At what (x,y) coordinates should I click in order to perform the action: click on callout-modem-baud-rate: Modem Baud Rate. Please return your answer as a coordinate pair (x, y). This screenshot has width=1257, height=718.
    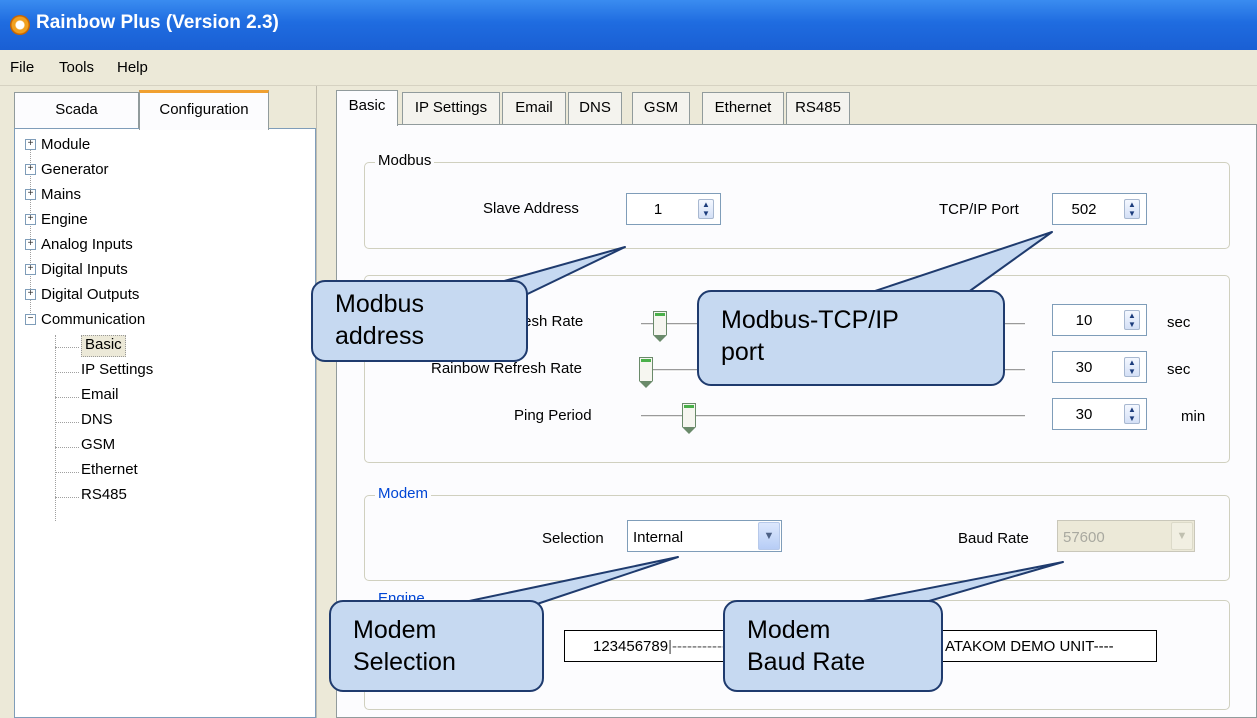
    Looking at the image, I should click on (833, 646).